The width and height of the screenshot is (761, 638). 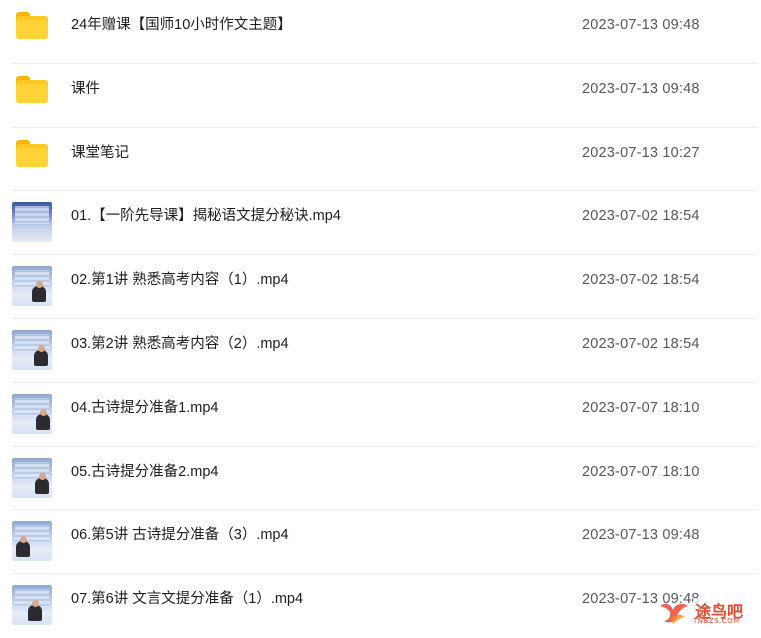 What do you see at coordinates (384, 223) in the screenshot?
I see `file-row-video: 01.【一阶先导课】揭秘语文提分秘诀.mp4 2023-07-02 18:54` at bounding box center [384, 223].